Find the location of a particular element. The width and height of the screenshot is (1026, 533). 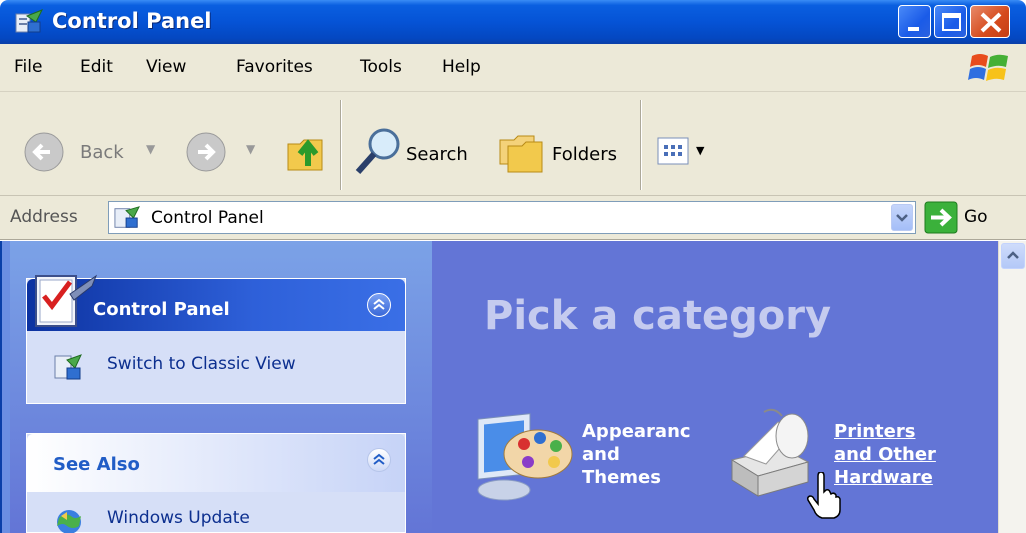

chevron-down-icon is located at coordinates (902, 218).